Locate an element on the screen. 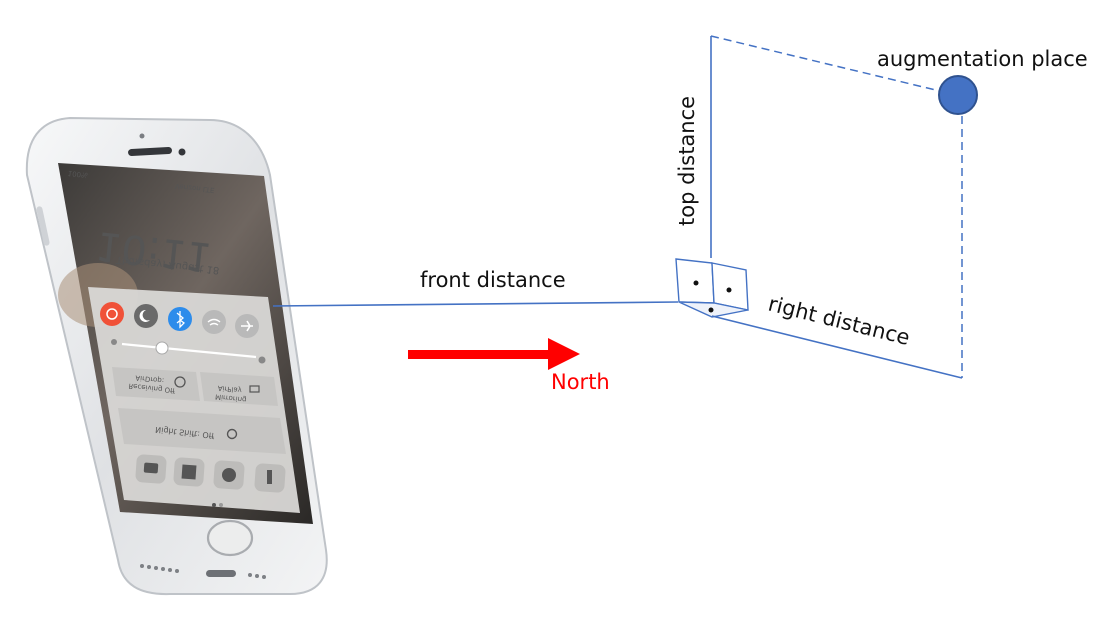 The image size is (1120, 634). rotation-lock-icon is located at coordinates (112, 314).